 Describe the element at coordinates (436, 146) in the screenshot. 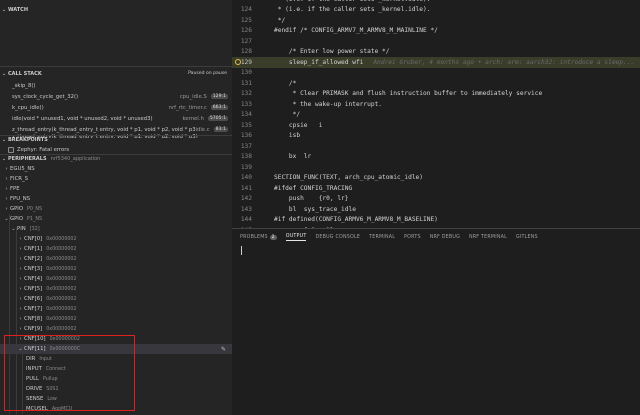

I see `code-line: 137` at that location.